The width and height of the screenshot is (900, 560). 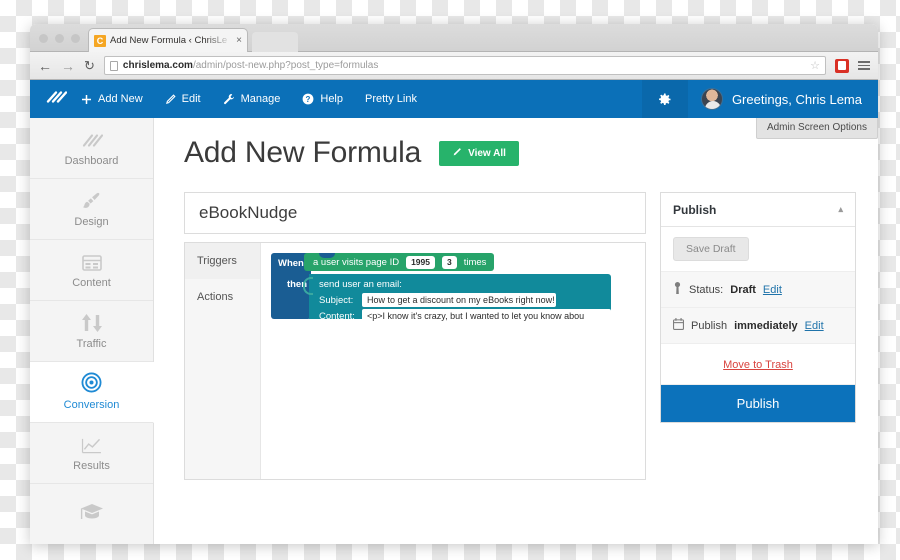 I want to click on user-greeting: Greetings, Chris Lema, so click(x=783, y=99).